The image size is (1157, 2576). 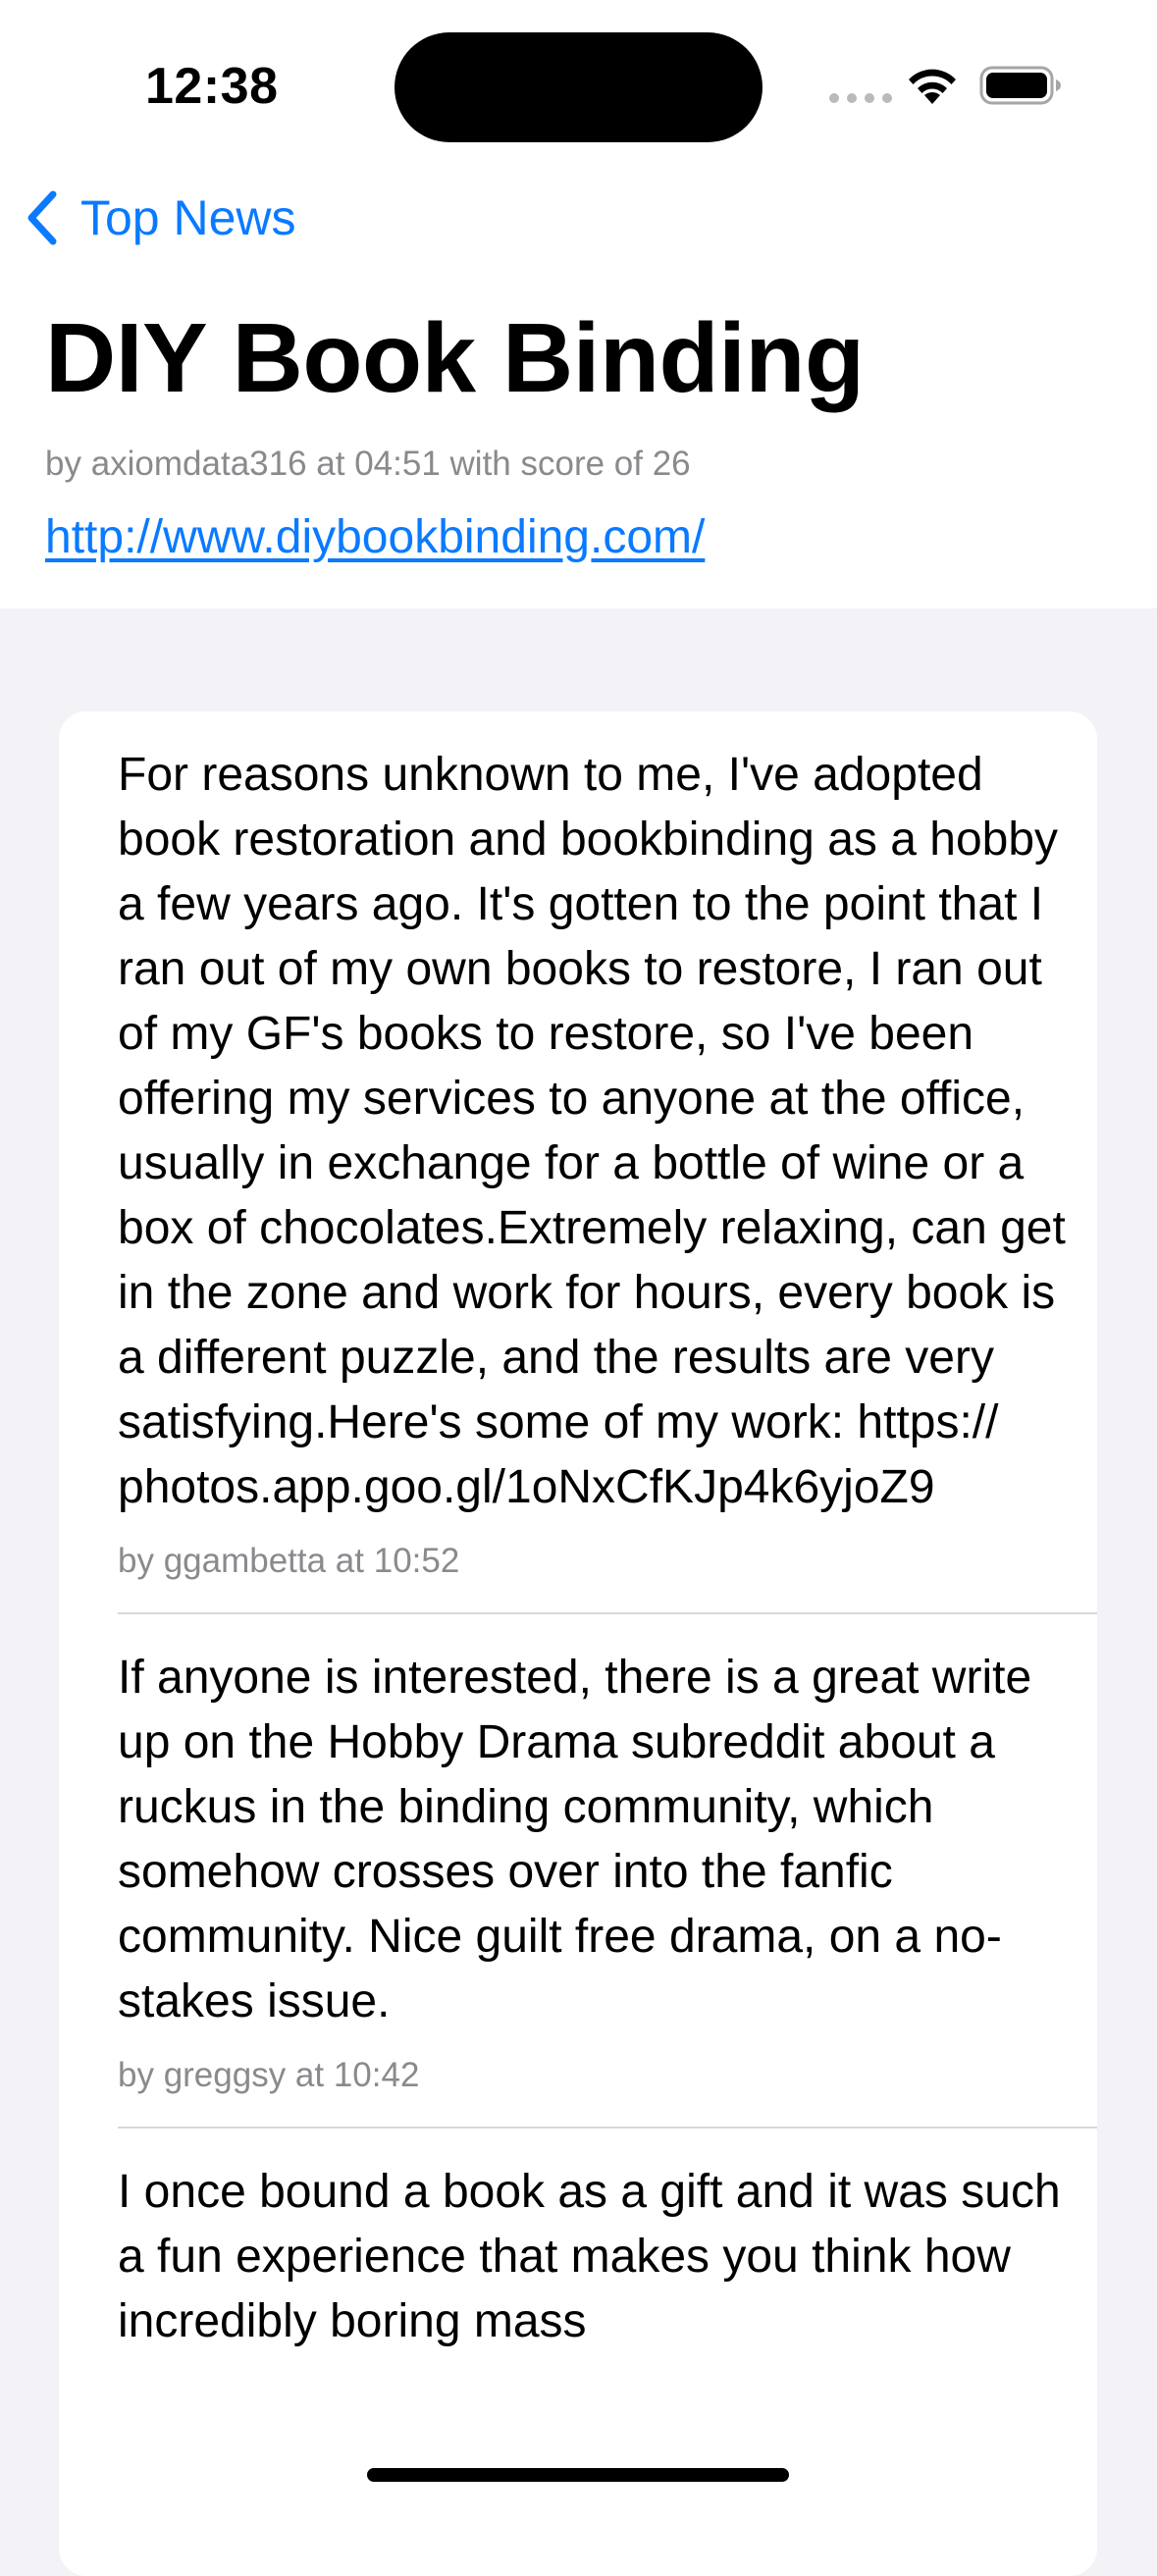 What do you see at coordinates (1020, 85) in the screenshot?
I see `battery-icon` at bounding box center [1020, 85].